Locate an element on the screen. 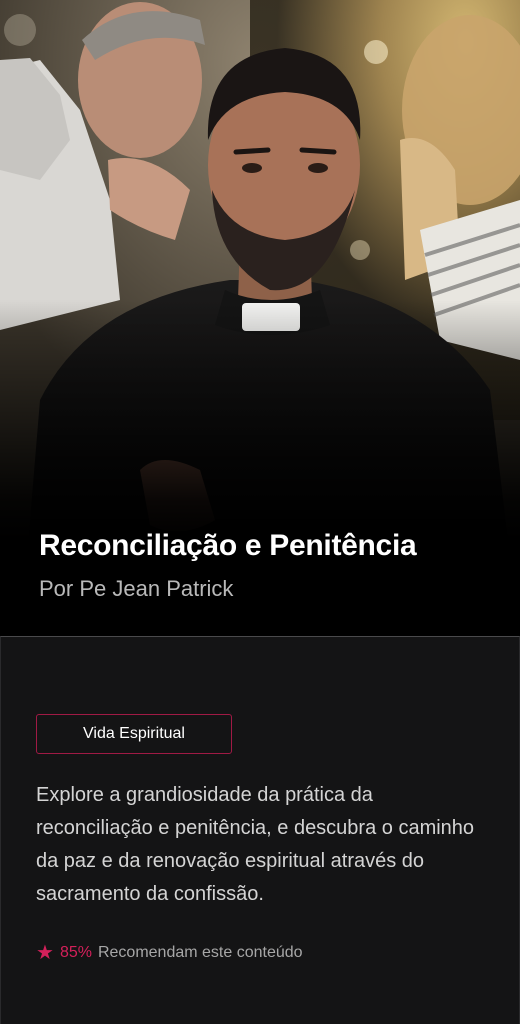 The width and height of the screenshot is (520, 1024). recommendation-rating: ★ 85% Recomendam este conteúdo is located at coordinates (169, 953).